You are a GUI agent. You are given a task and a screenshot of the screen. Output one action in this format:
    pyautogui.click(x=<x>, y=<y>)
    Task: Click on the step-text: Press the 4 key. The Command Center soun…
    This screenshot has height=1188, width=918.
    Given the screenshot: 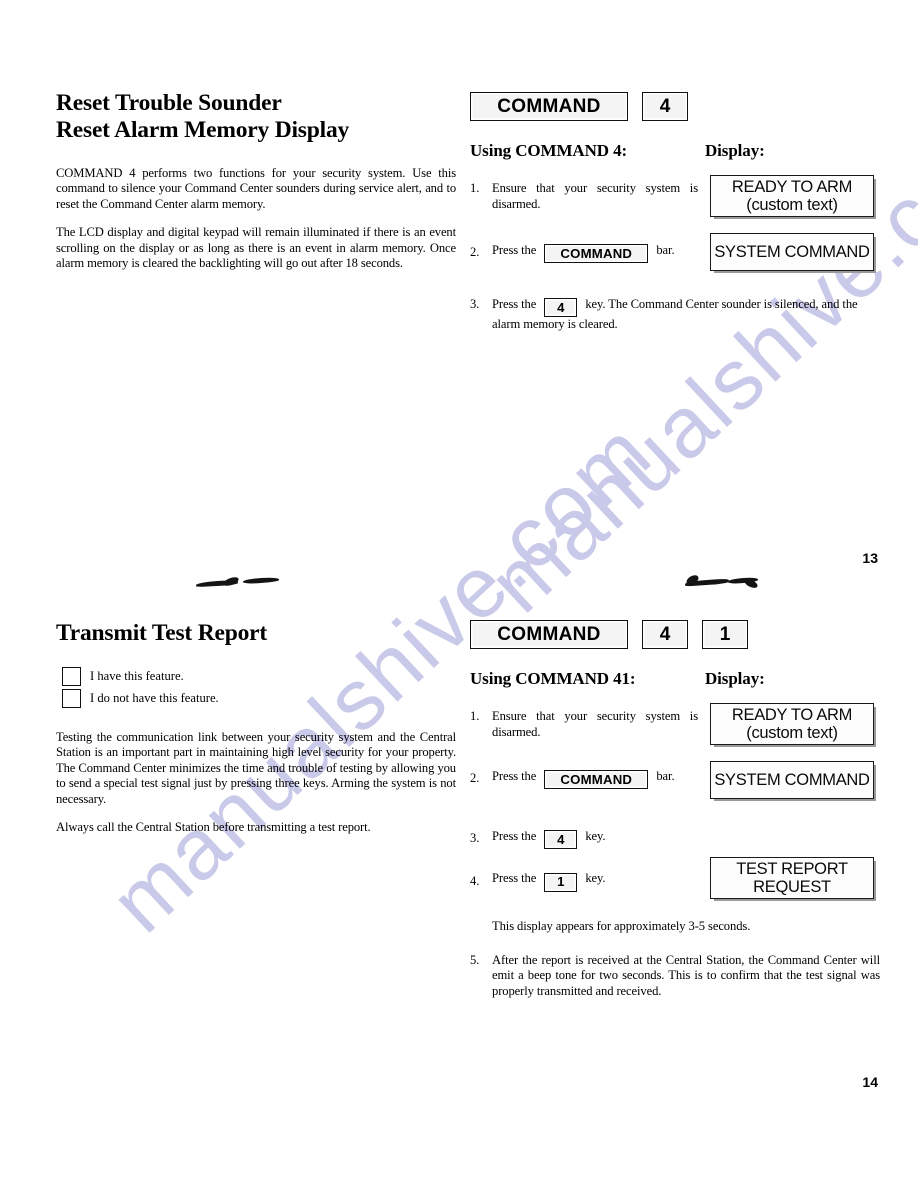 What is the action you would take?
    pyautogui.click(x=686, y=315)
    